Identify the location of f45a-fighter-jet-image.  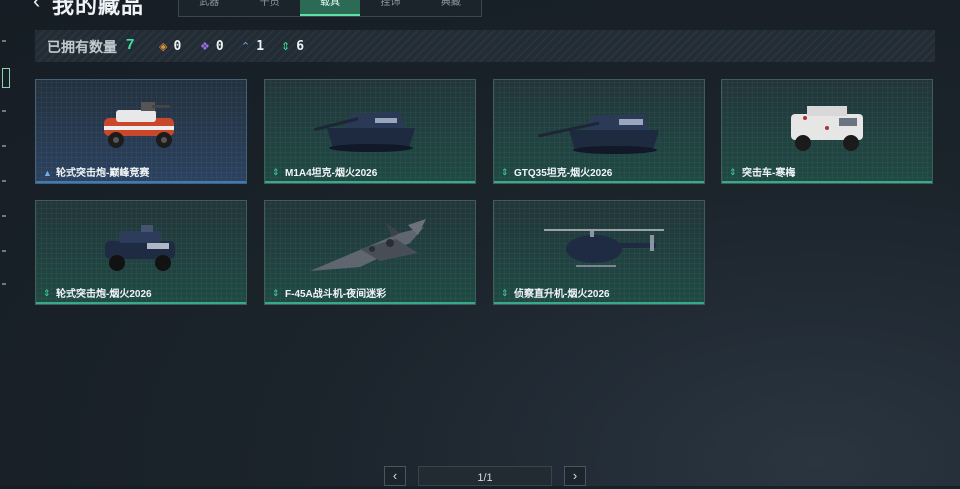
(368, 245).